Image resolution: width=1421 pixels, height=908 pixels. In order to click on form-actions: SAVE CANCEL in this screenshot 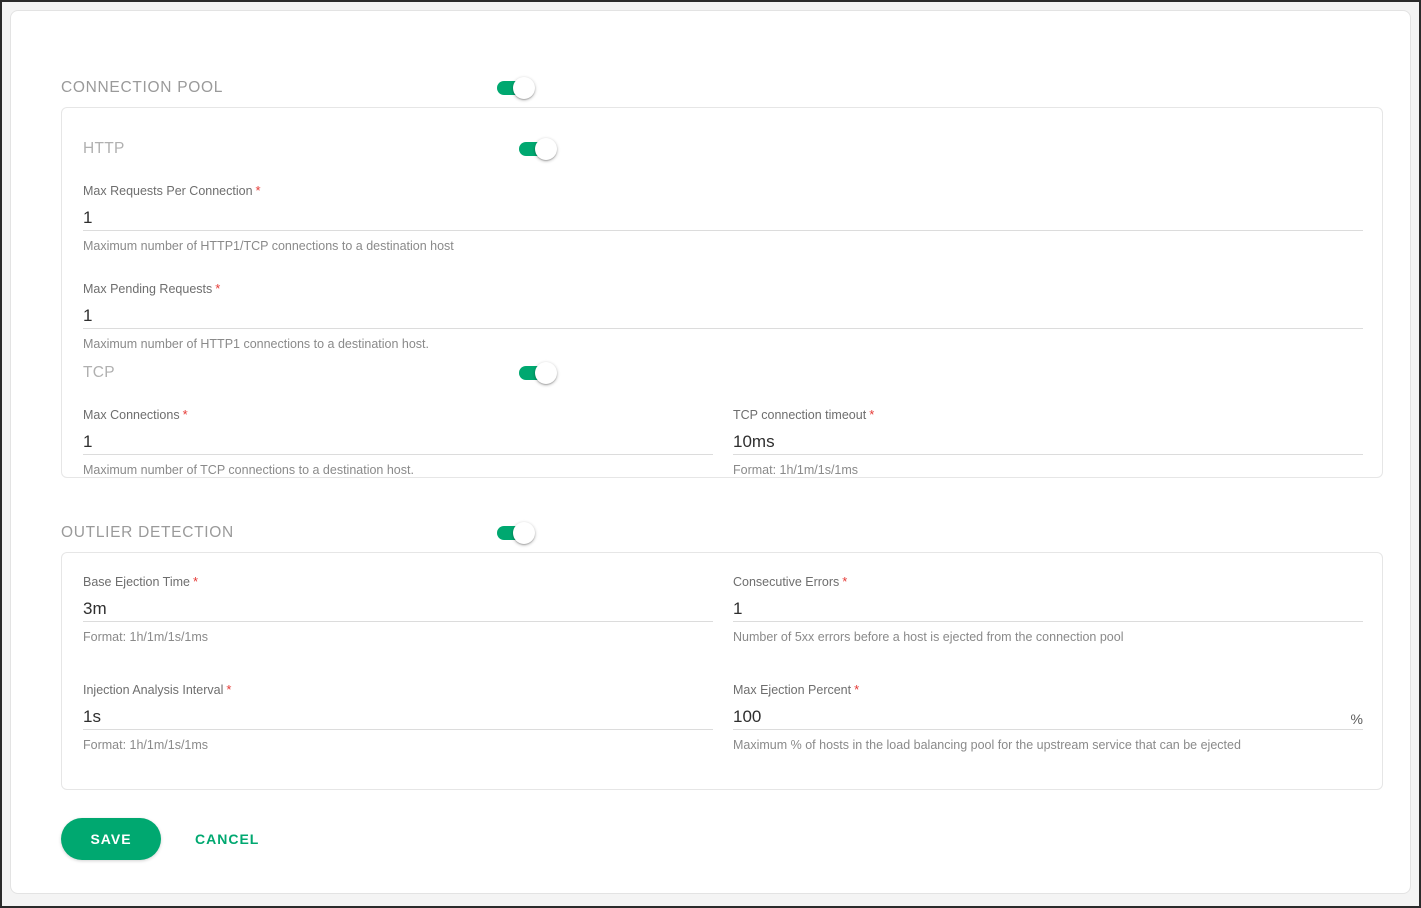, I will do `click(166, 839)`.